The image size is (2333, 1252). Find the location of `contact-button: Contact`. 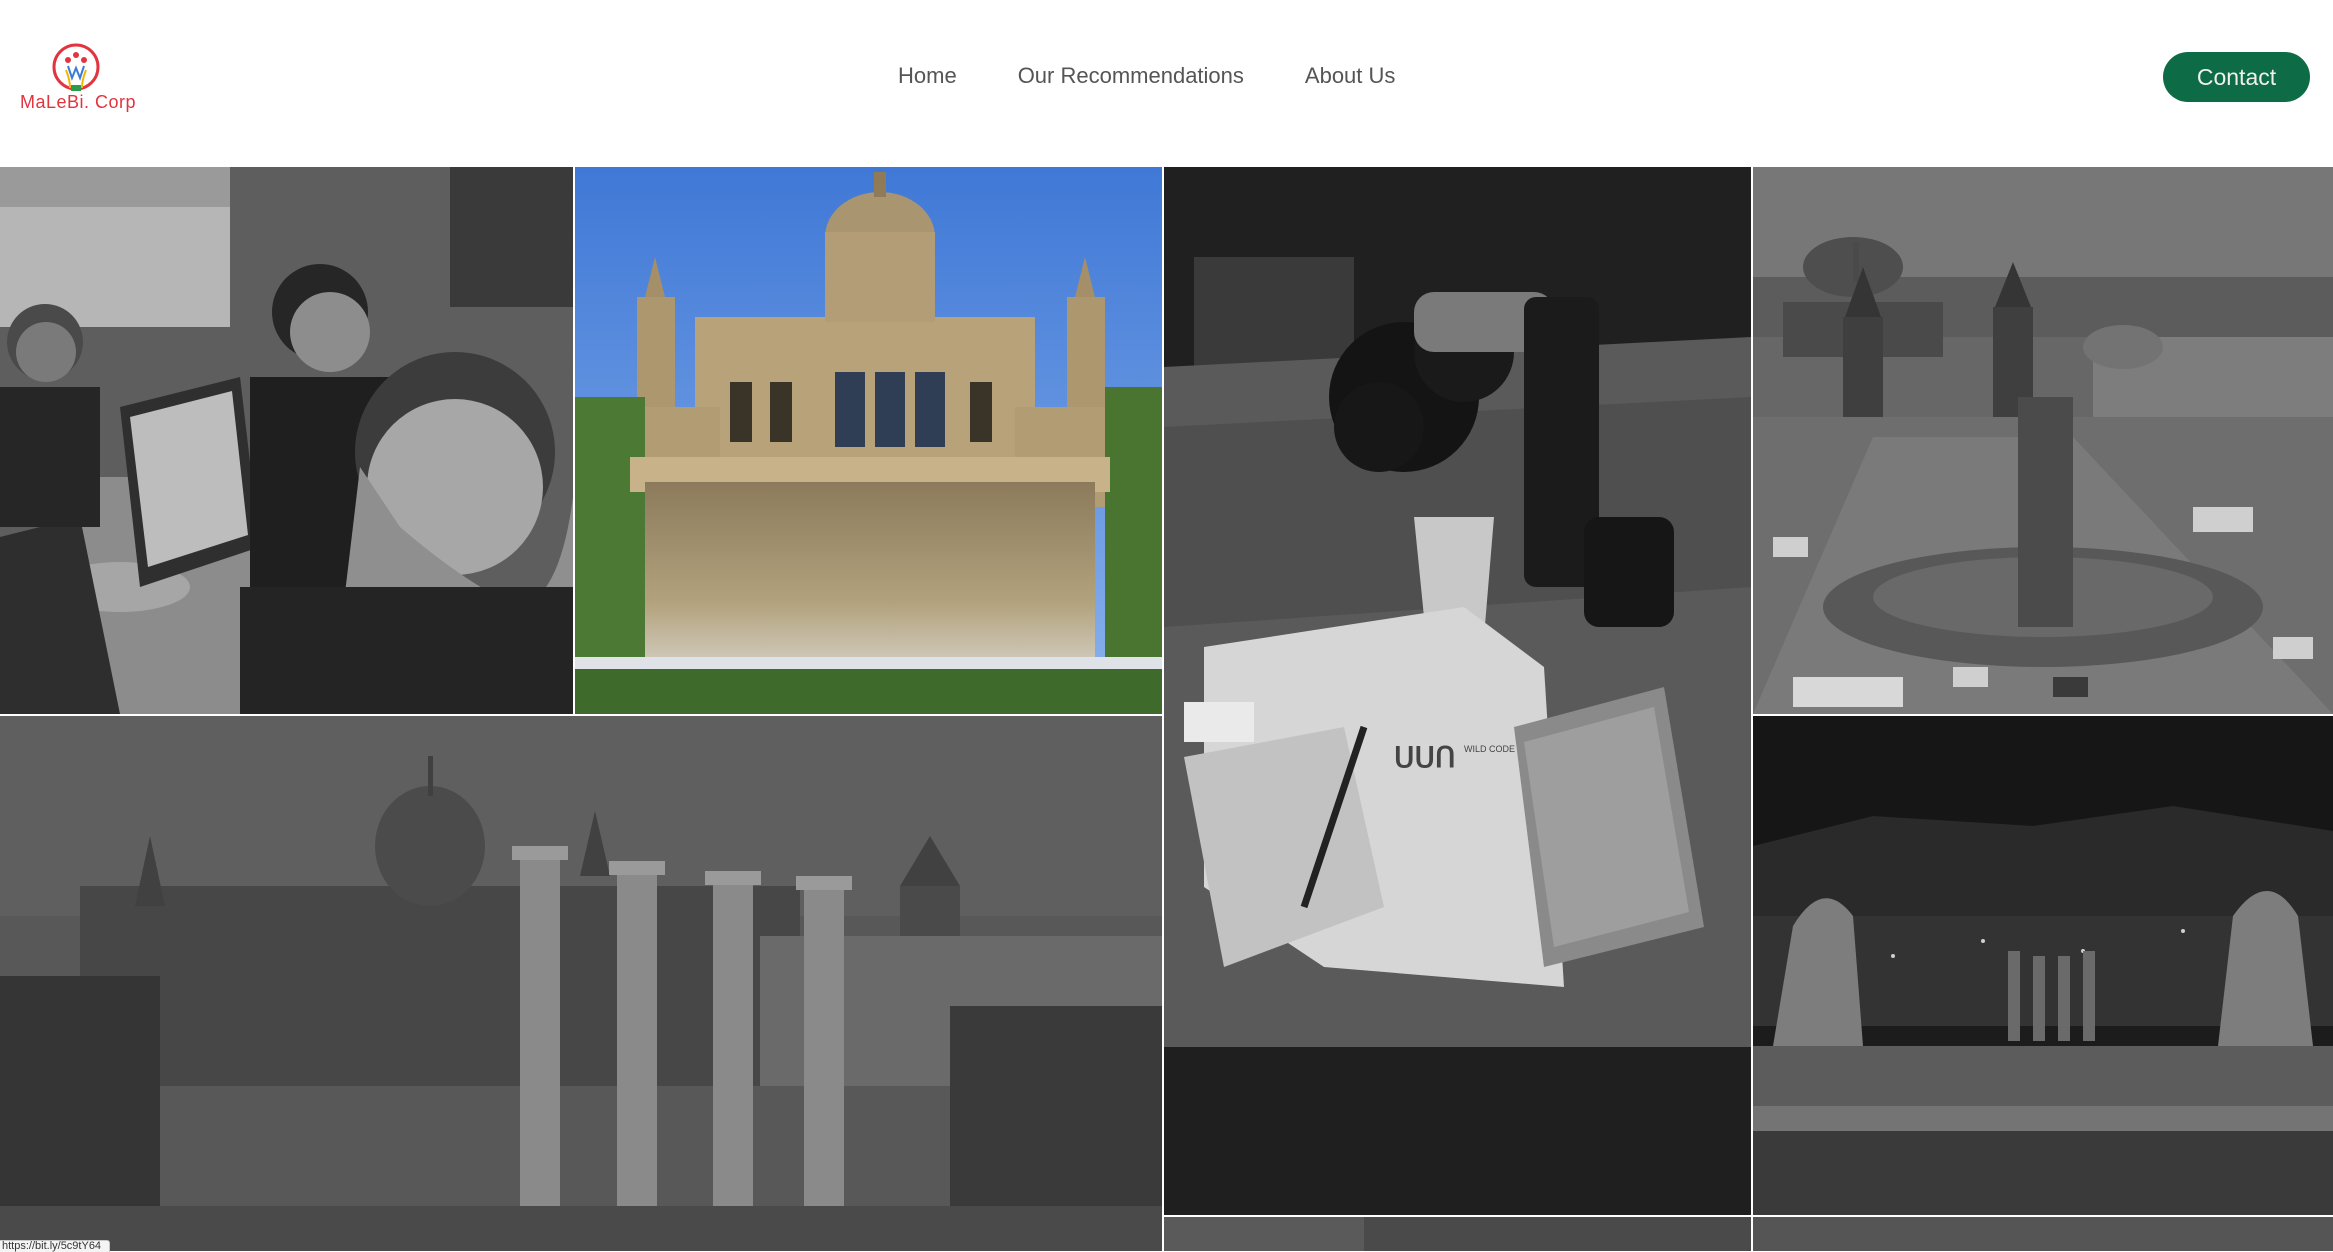

contact-button: Contact is located at coordinates (2236, 77).